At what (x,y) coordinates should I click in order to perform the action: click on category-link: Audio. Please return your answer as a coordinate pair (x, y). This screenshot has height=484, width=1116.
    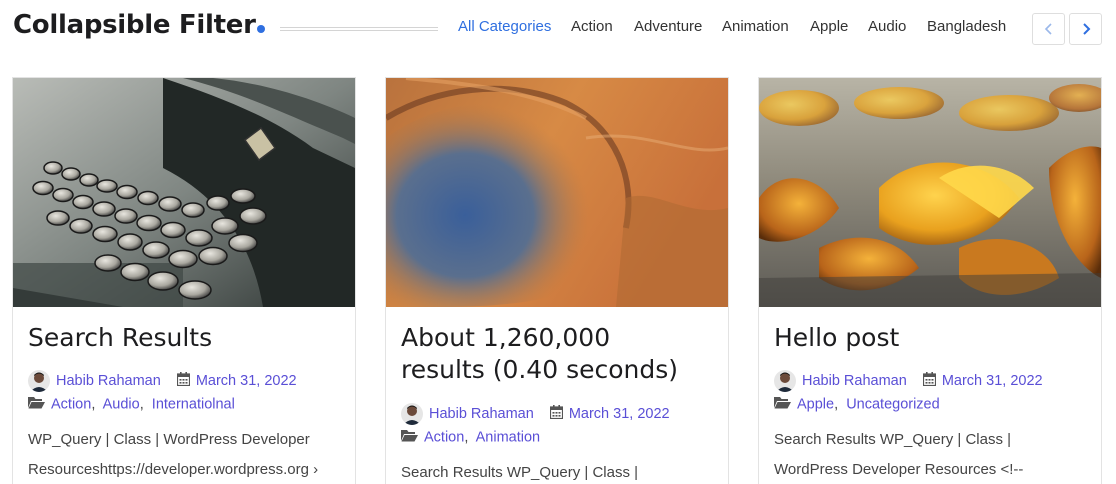
    Looking at the image, I should click on (121, 404).